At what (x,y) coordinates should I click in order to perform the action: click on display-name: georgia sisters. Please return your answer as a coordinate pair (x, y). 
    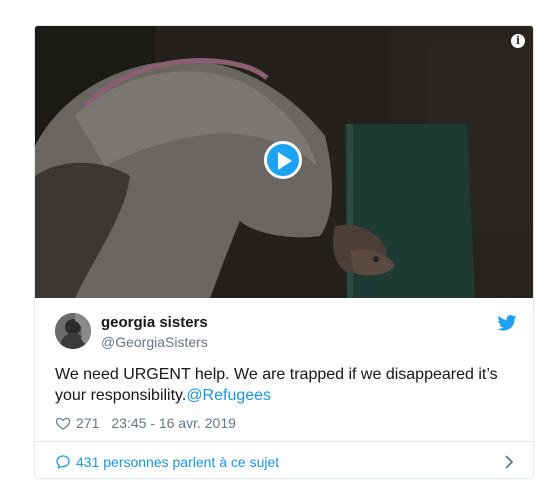
    Looking at the image, I should click on (154, 322).